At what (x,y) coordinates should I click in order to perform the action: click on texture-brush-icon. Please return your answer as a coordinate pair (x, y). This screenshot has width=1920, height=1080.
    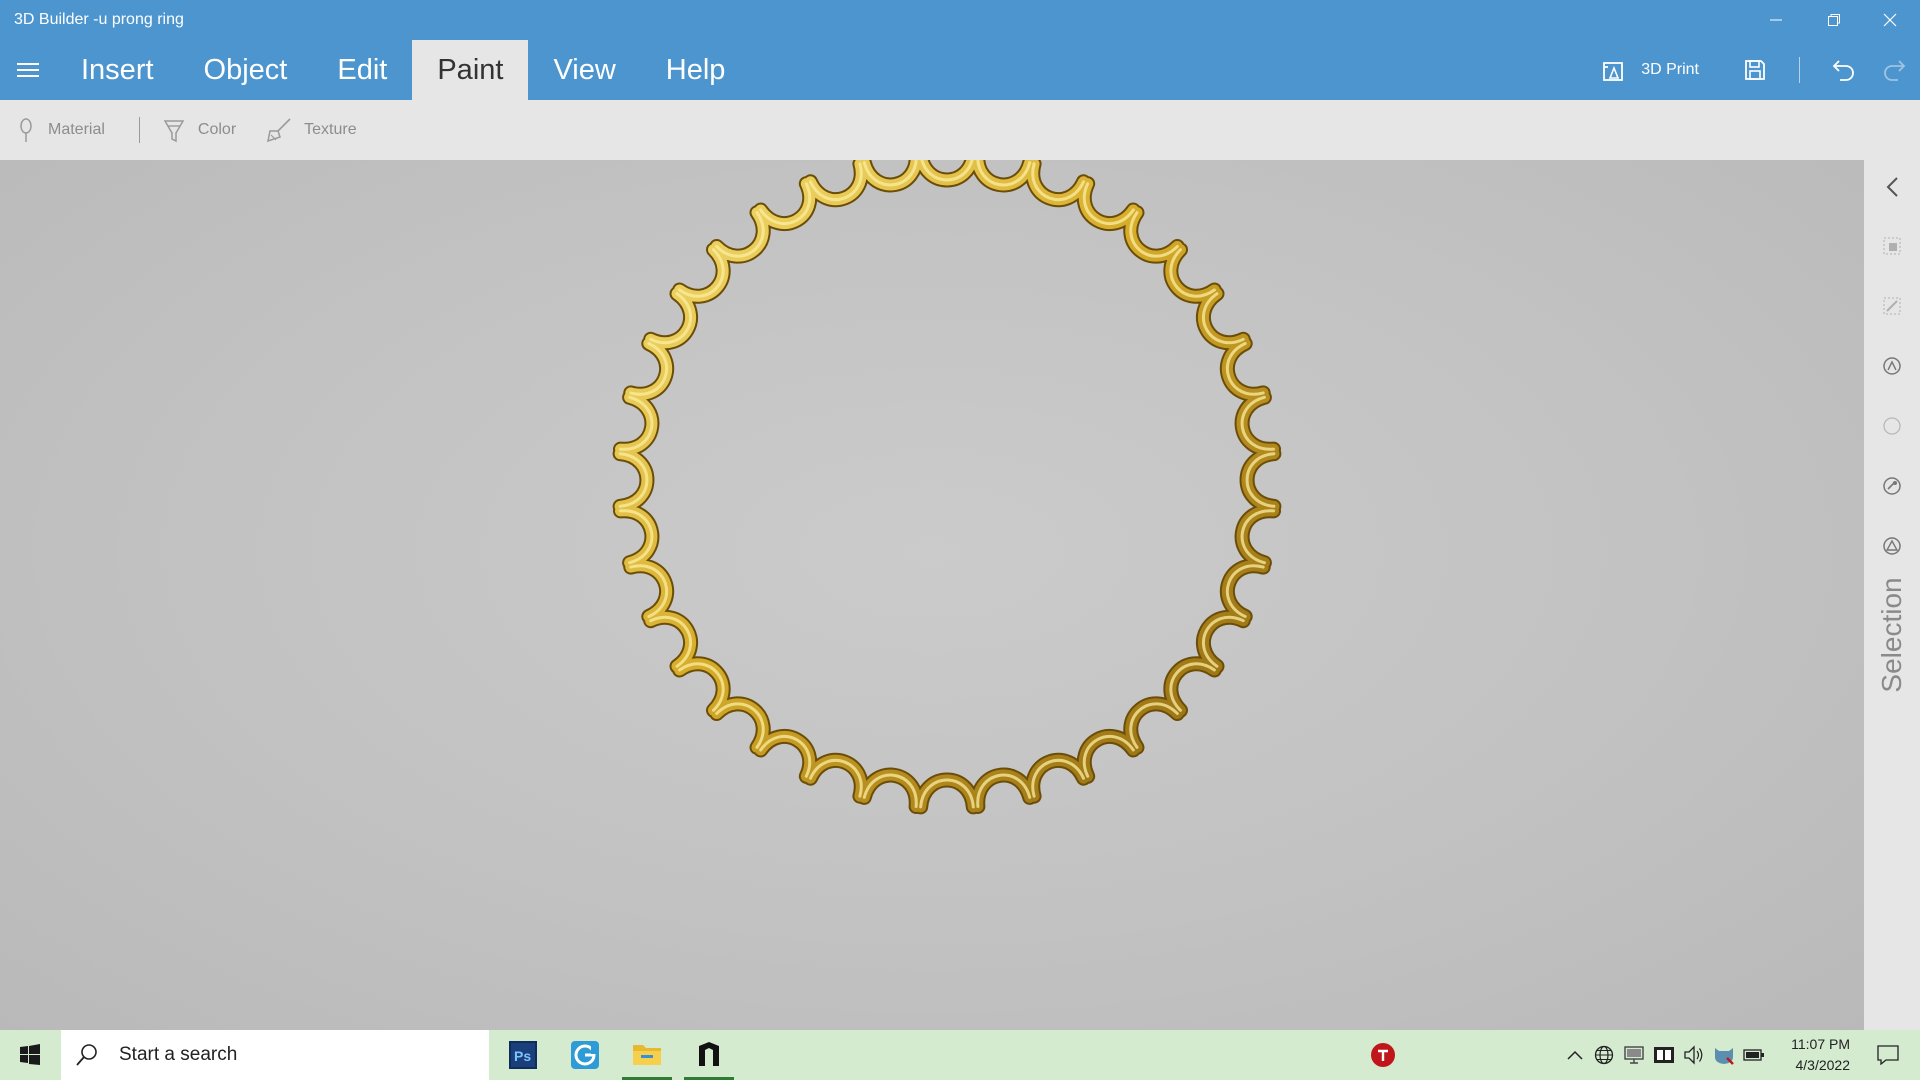
    Looking at the image, I should click on (279, 130).